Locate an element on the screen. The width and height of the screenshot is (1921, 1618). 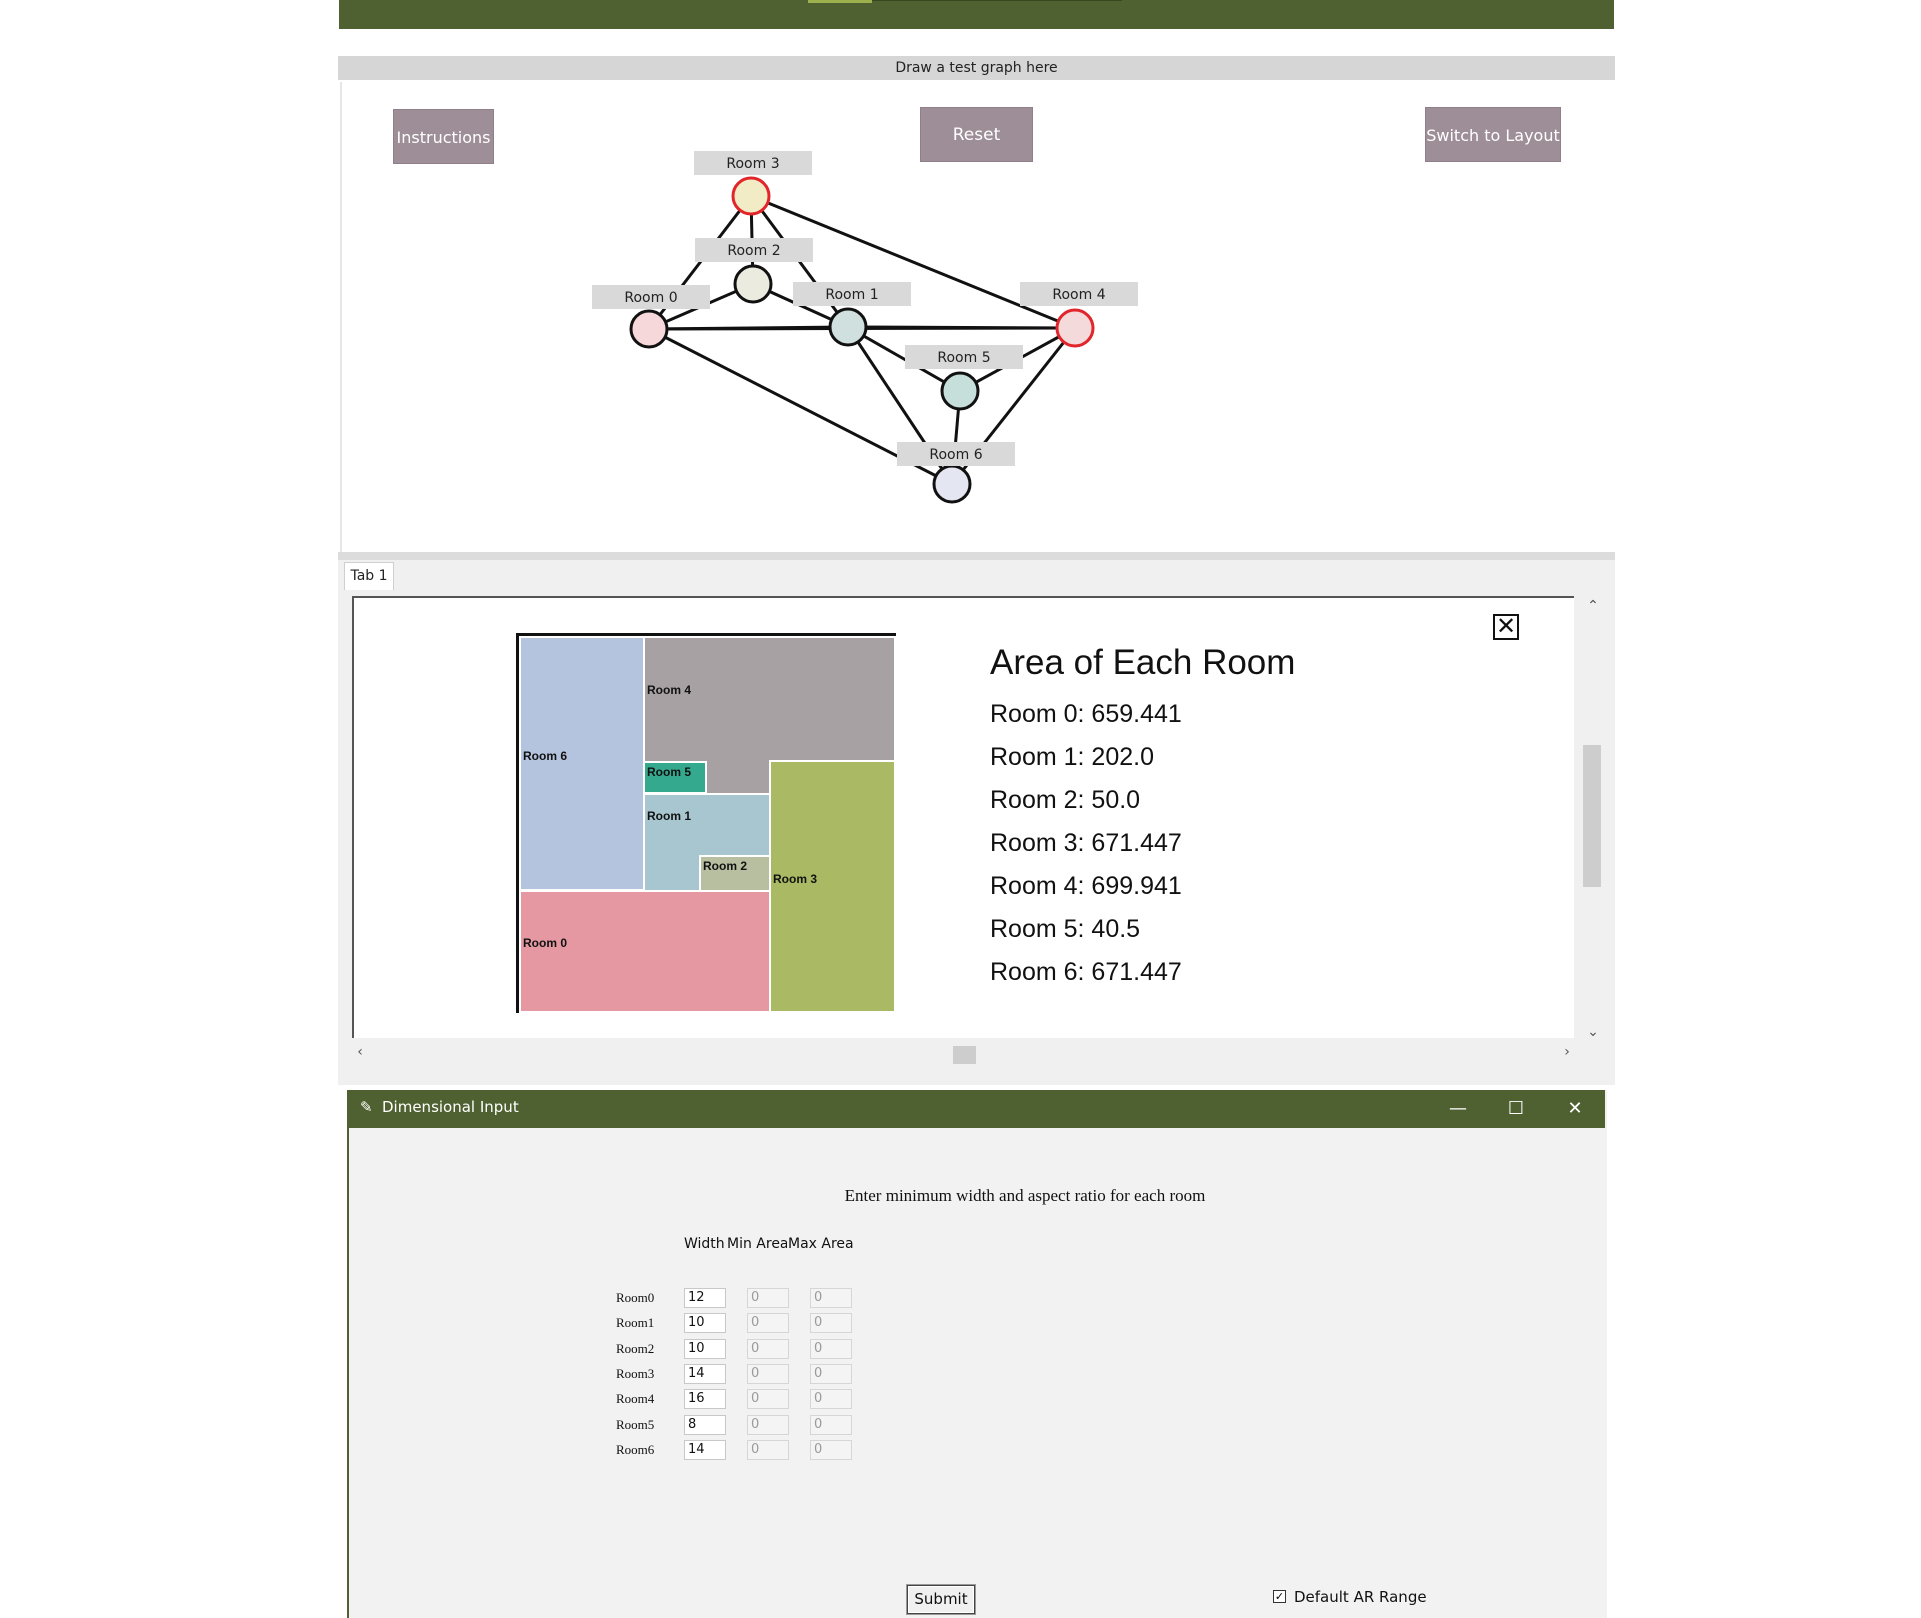
top-bar-line is located at coordinates (997, 0).